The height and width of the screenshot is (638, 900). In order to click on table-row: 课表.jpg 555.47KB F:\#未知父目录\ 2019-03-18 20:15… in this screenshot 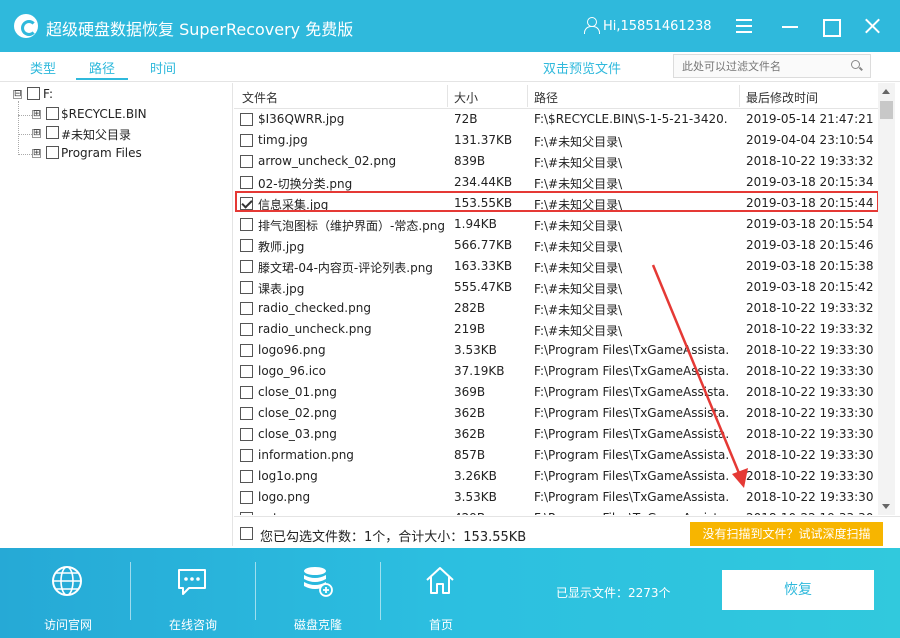, I will do `click(556, 287)`.